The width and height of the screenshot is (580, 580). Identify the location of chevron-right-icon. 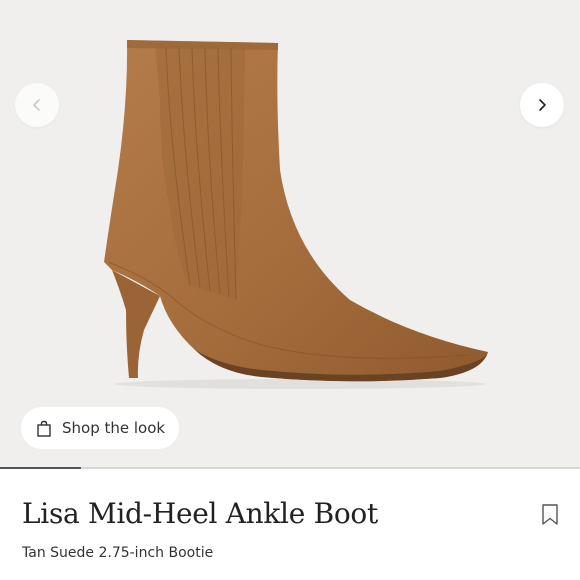
(542, 105).